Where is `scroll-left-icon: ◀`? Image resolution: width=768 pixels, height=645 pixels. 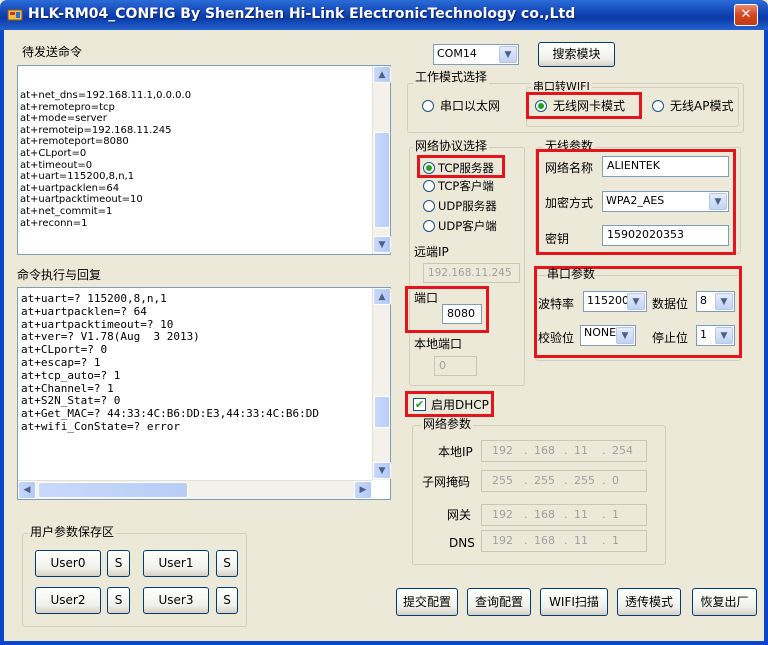 scroll-left-icon: ◀ is located at coordinates (27, 490).